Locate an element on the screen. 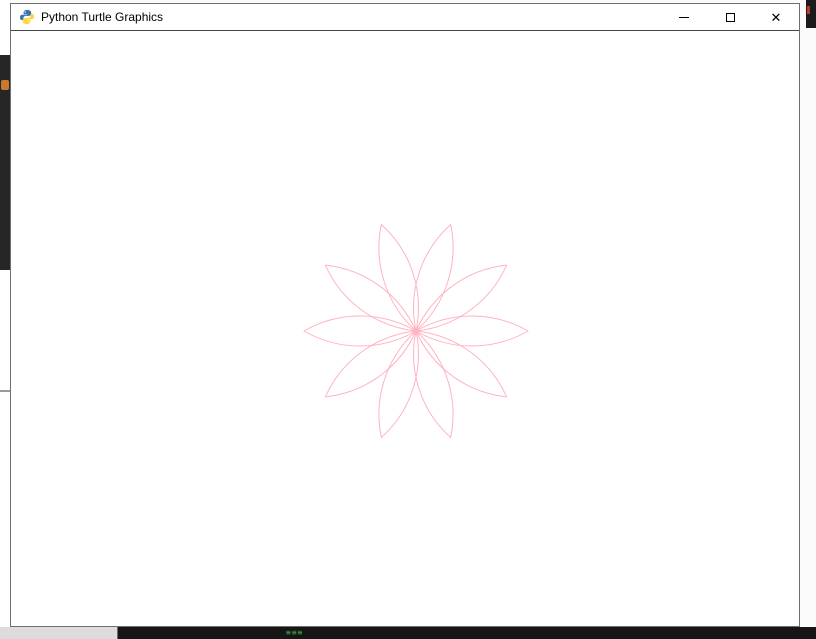 Image resolution: width=816 pixels, height=639 pixels. close-button: ✕ is located at coordinates (776, 17).